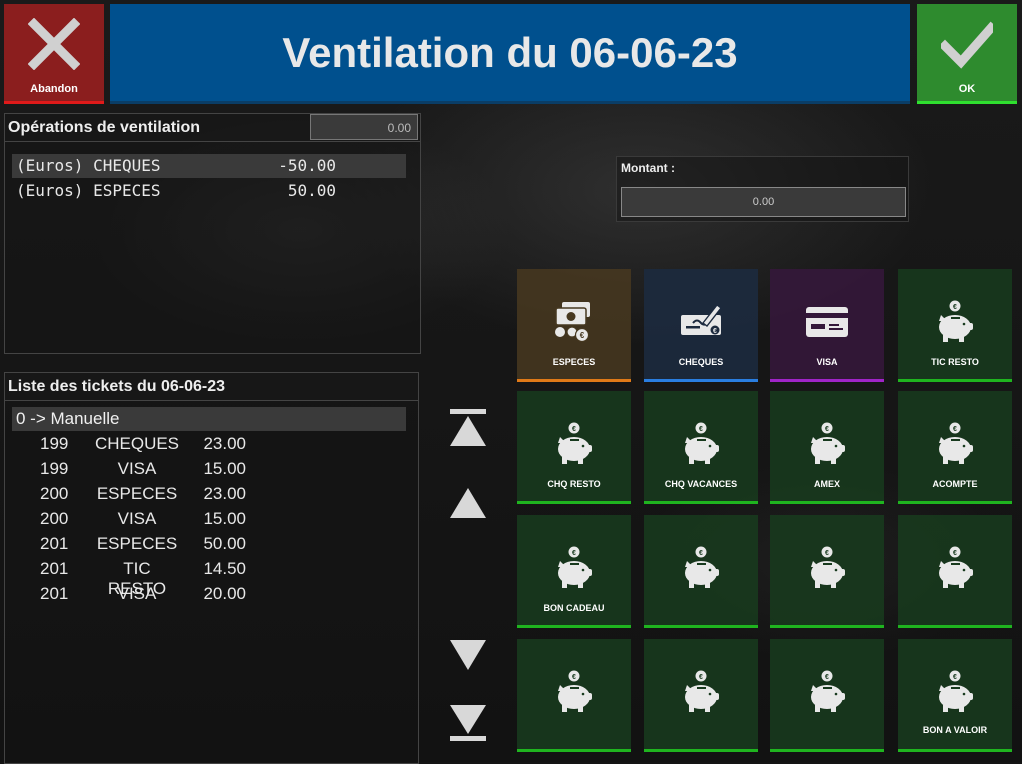  I want to click on operation-amount: -50.00, so click(307, 165).